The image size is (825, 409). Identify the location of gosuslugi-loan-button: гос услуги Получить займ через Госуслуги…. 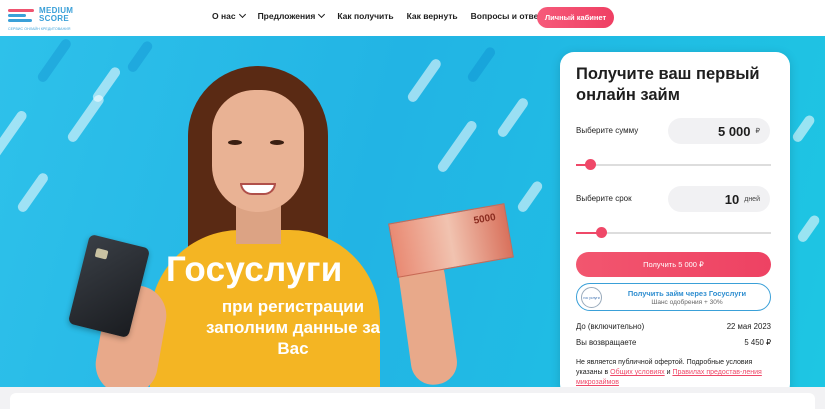
(673, 297).